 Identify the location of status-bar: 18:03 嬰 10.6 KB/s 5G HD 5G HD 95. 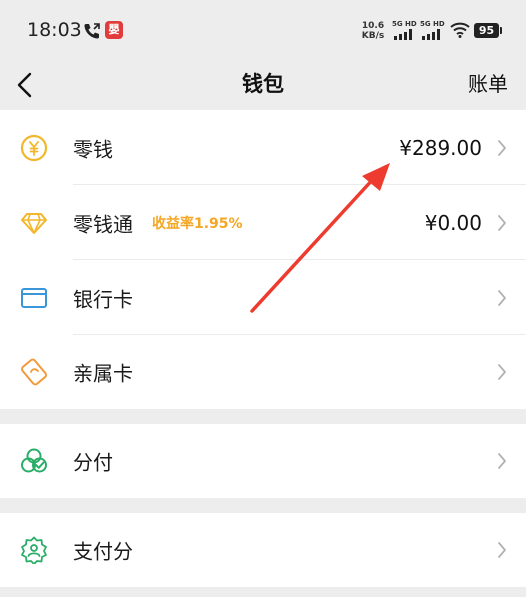
(263, 31).